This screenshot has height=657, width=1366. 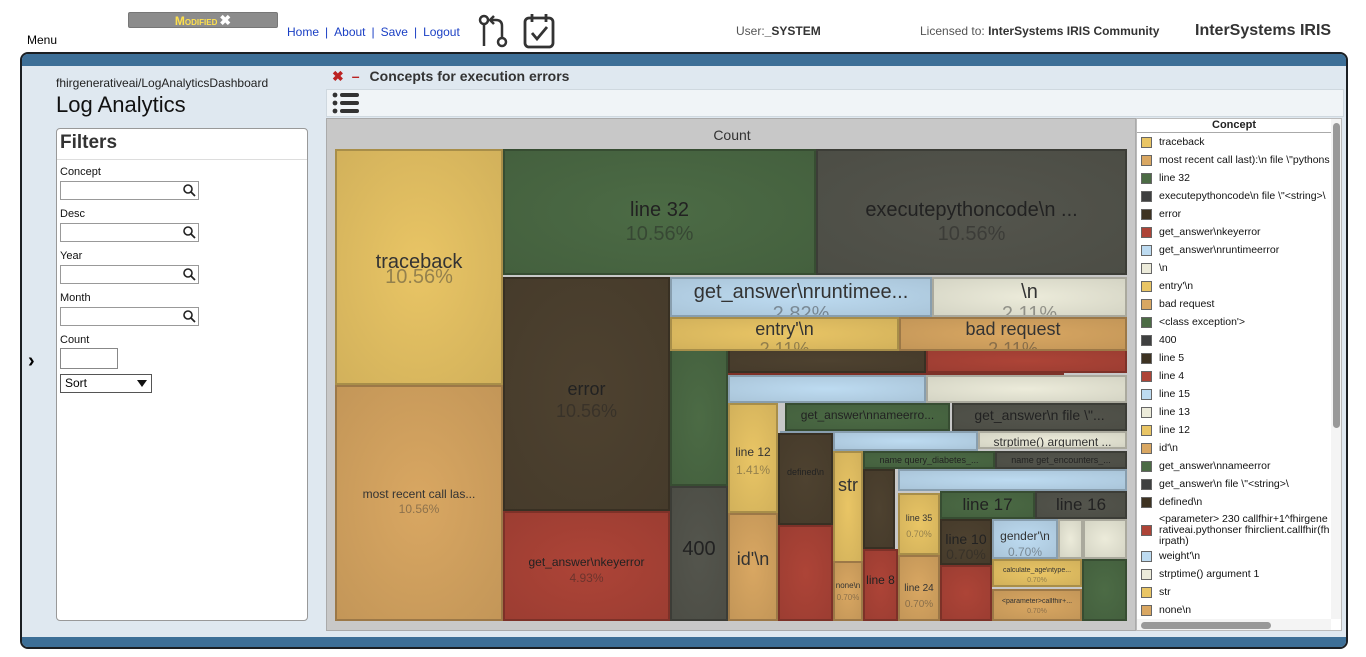 What do you see at coordinates (129, 274) in the screenshot?
I see `year-filter-input` at bounding box center [129, 274].